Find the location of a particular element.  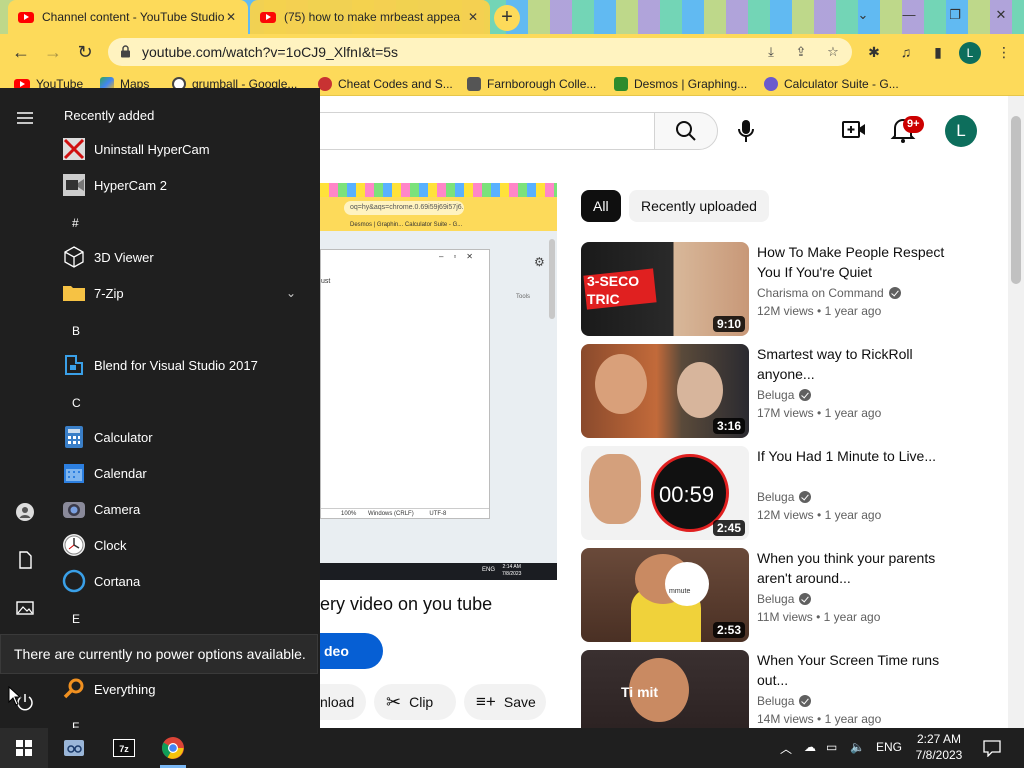

new-tab-button: + is located at coordinates (507, 18).